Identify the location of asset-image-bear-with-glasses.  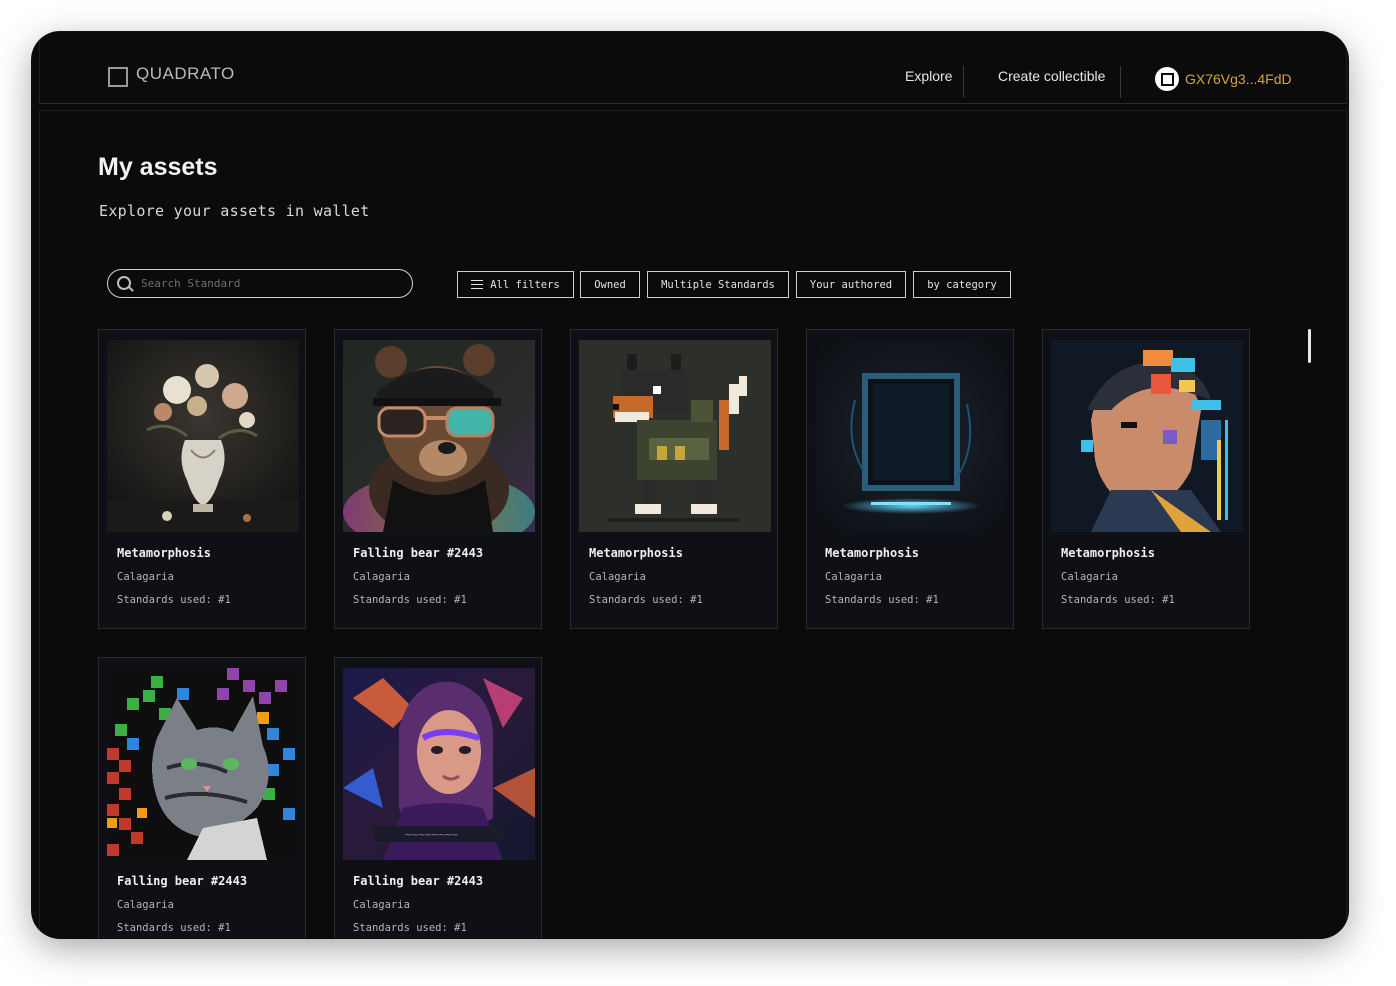
(439, 436).